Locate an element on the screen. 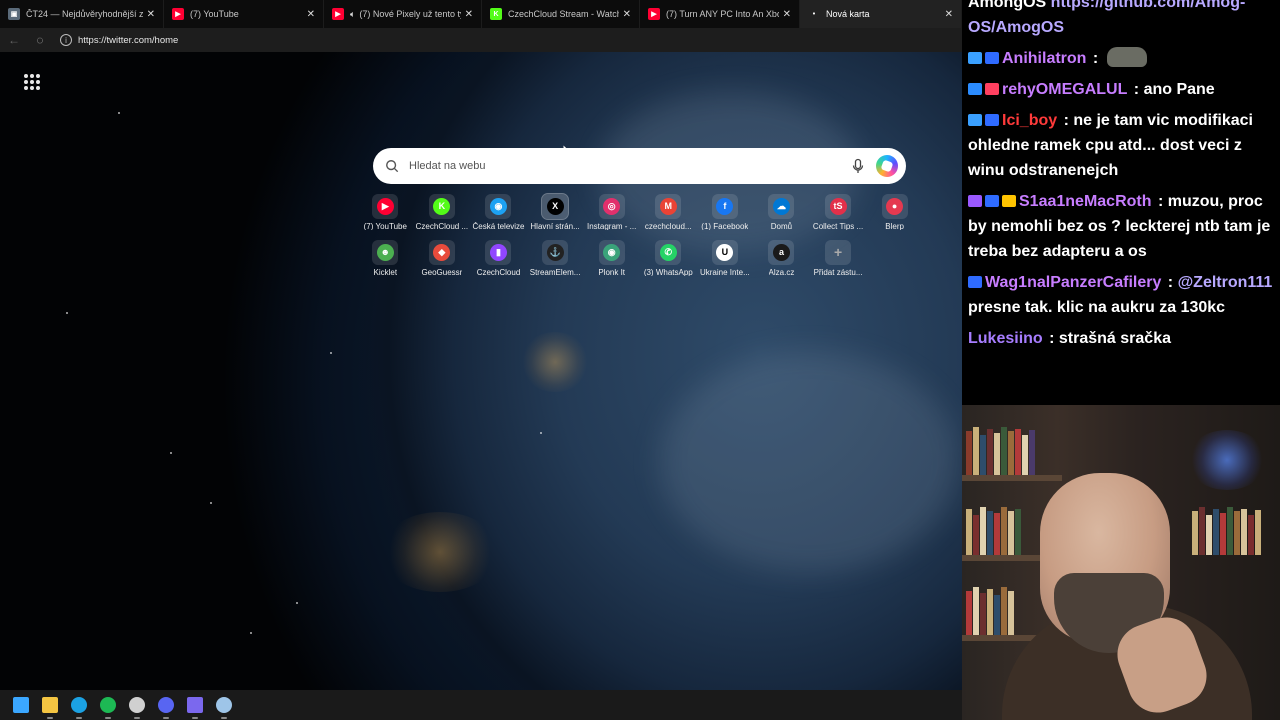  quick-link: ◉ Plonk It is located at coordinates (611, 256).